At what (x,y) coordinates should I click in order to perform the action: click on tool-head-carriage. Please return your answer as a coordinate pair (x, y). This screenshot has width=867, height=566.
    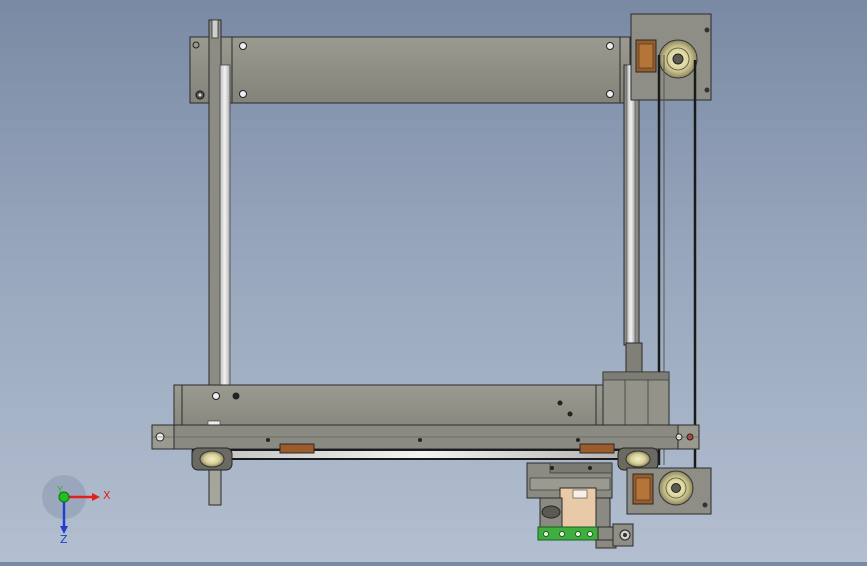
    Looking at the image, I should click on (569, 496).